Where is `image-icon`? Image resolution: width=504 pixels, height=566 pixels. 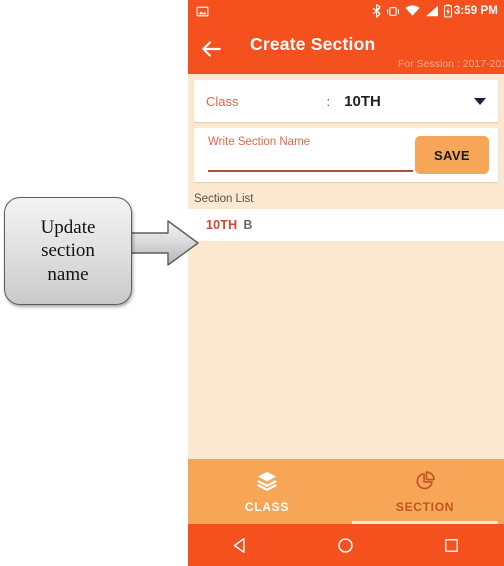
image-icon is located at coordinates (202, 11).